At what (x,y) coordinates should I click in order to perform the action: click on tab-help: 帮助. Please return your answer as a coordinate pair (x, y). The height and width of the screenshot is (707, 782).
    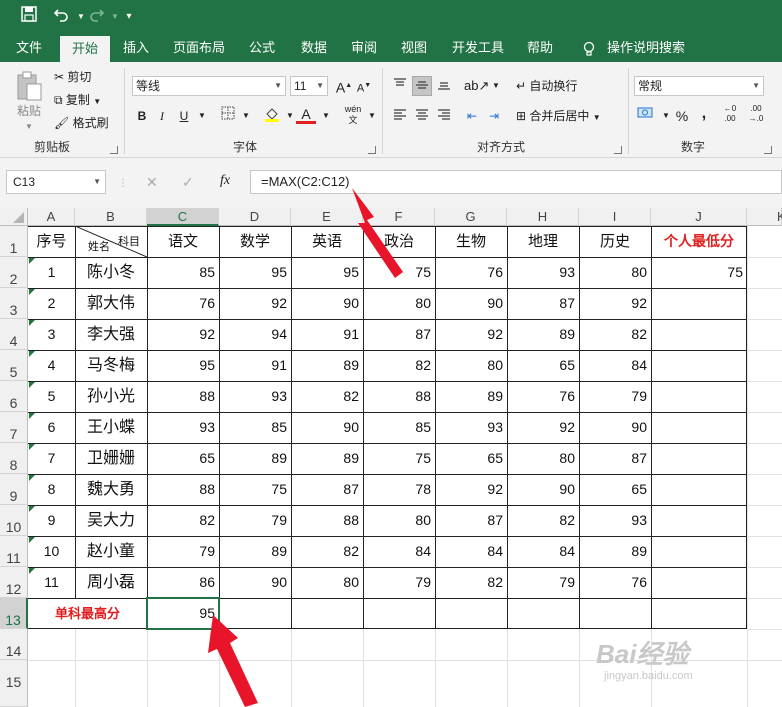
    Looking at the image, I should click on (540, 48).